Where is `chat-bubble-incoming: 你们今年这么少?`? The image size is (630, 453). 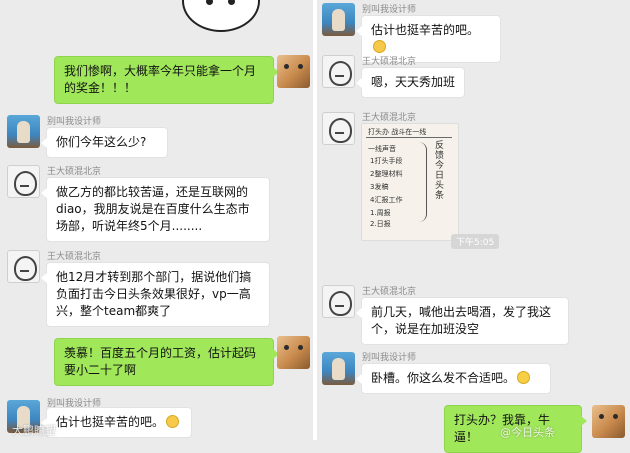
chat-bubble-incoming: 你们今年这么少? is located at coordinates (104, 142).